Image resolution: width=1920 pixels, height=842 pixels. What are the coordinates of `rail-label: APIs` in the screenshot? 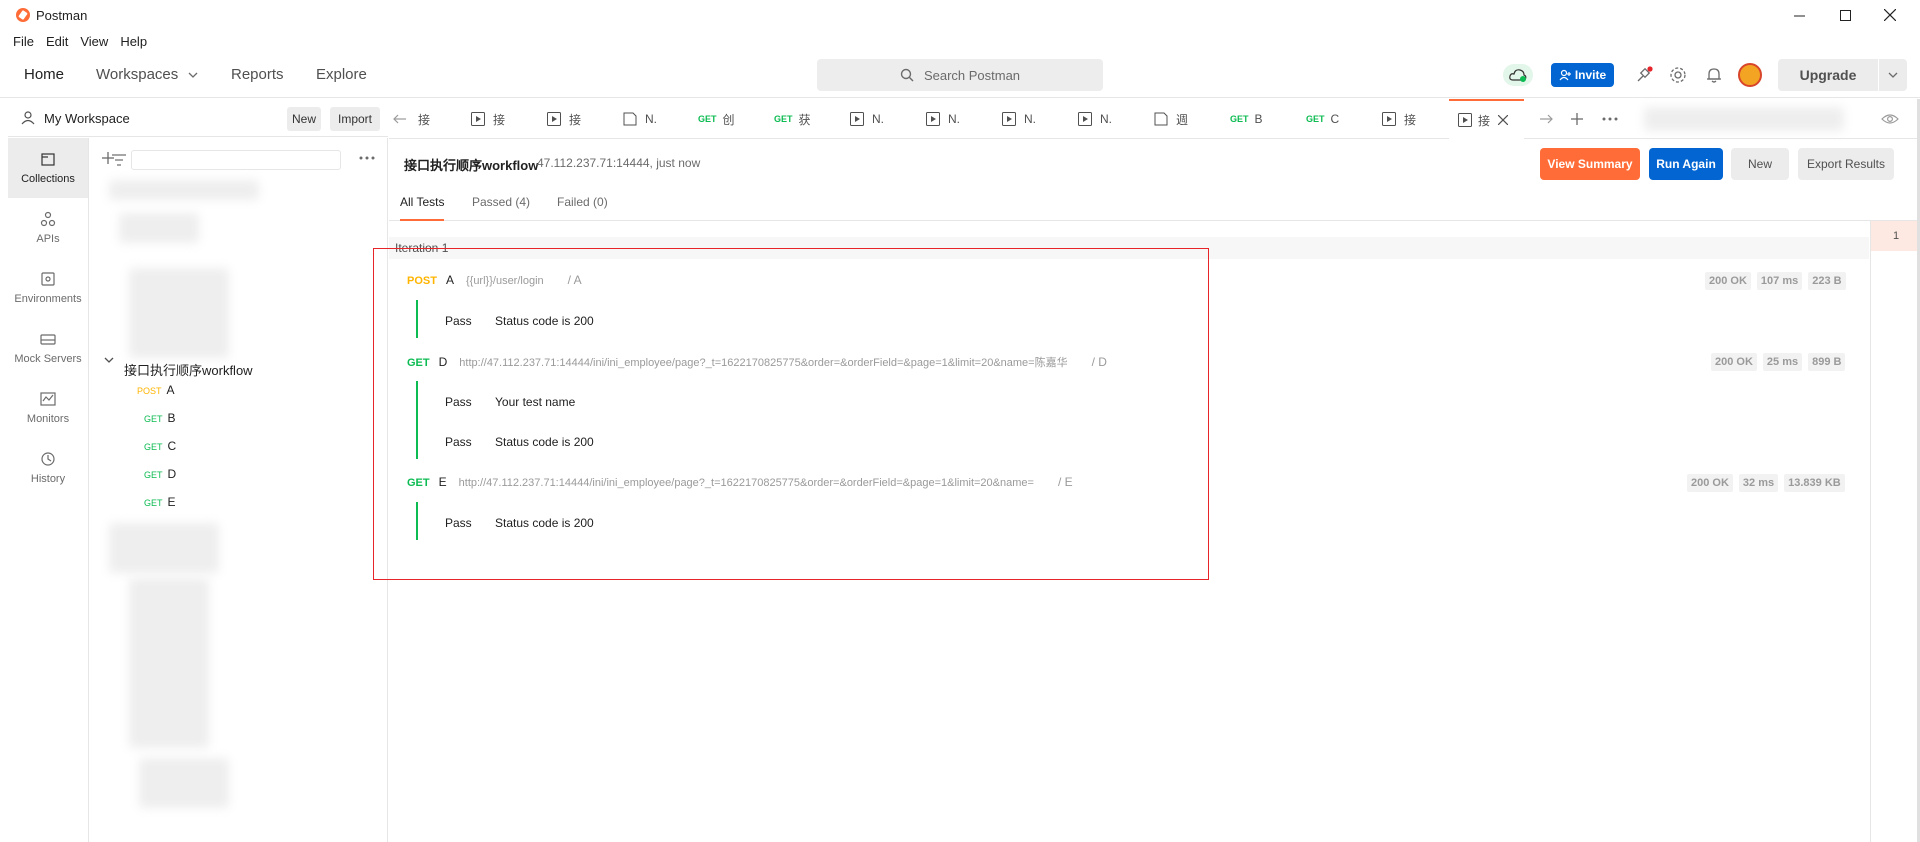 It's located at (48, 239).